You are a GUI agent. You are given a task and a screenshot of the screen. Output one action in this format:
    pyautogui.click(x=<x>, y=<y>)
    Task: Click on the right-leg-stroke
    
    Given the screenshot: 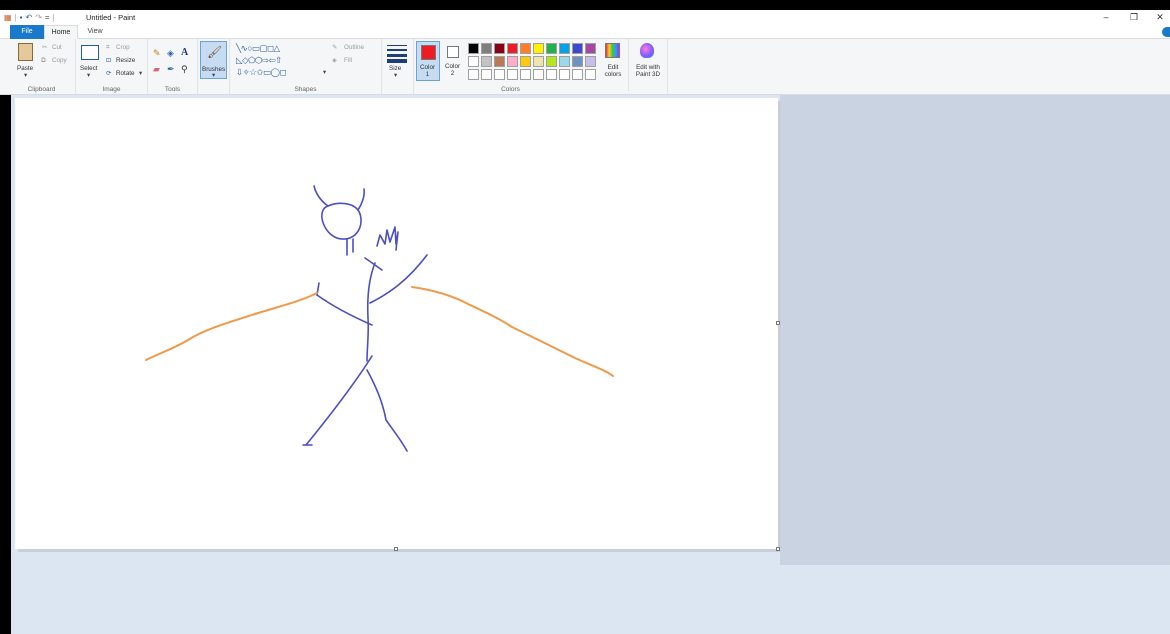 What is the action you would take?
    pyautogui.click(x=387, y=410)
    